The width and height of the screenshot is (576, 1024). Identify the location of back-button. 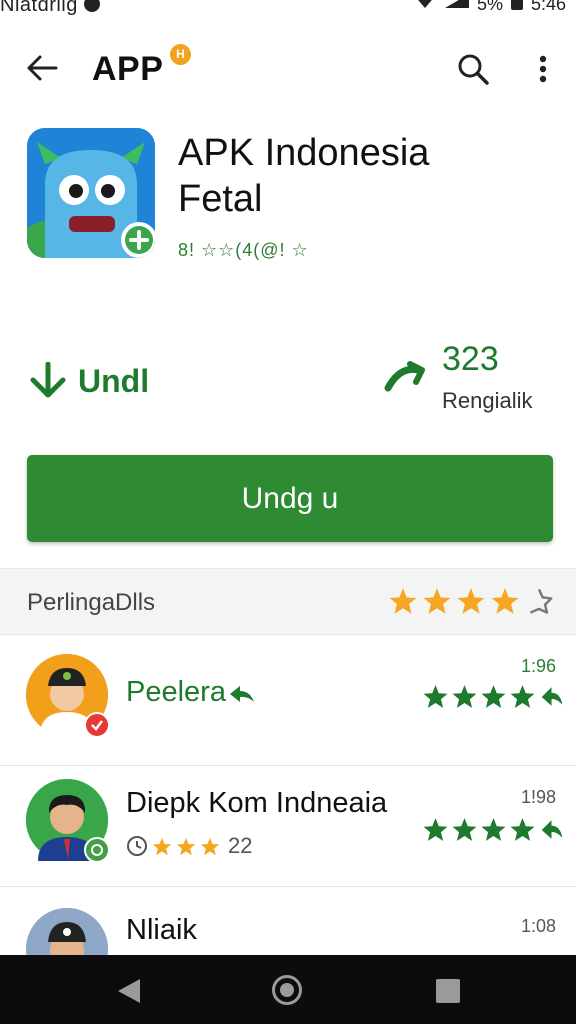
(42, 68).